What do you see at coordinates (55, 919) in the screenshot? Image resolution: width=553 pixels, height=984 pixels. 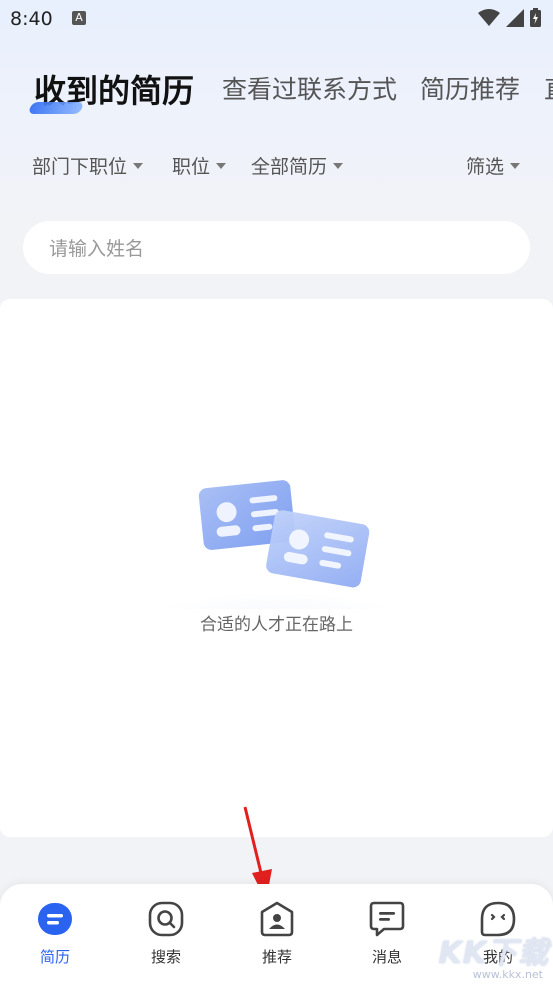 I see `resume-icon` at bounding box center [55, 919].